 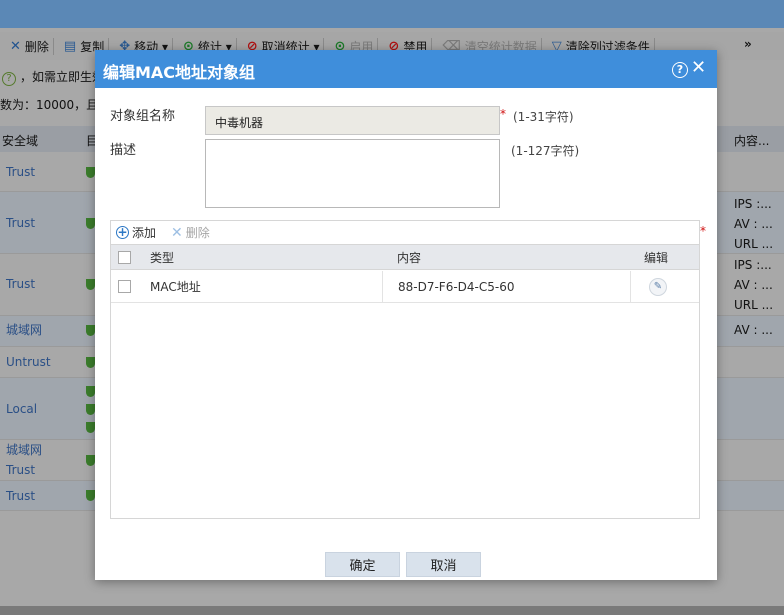 What do you see at coordinates (362, 564) in the screenshot?
I see `ok-button: 确定` at bounding box center [362, 564].